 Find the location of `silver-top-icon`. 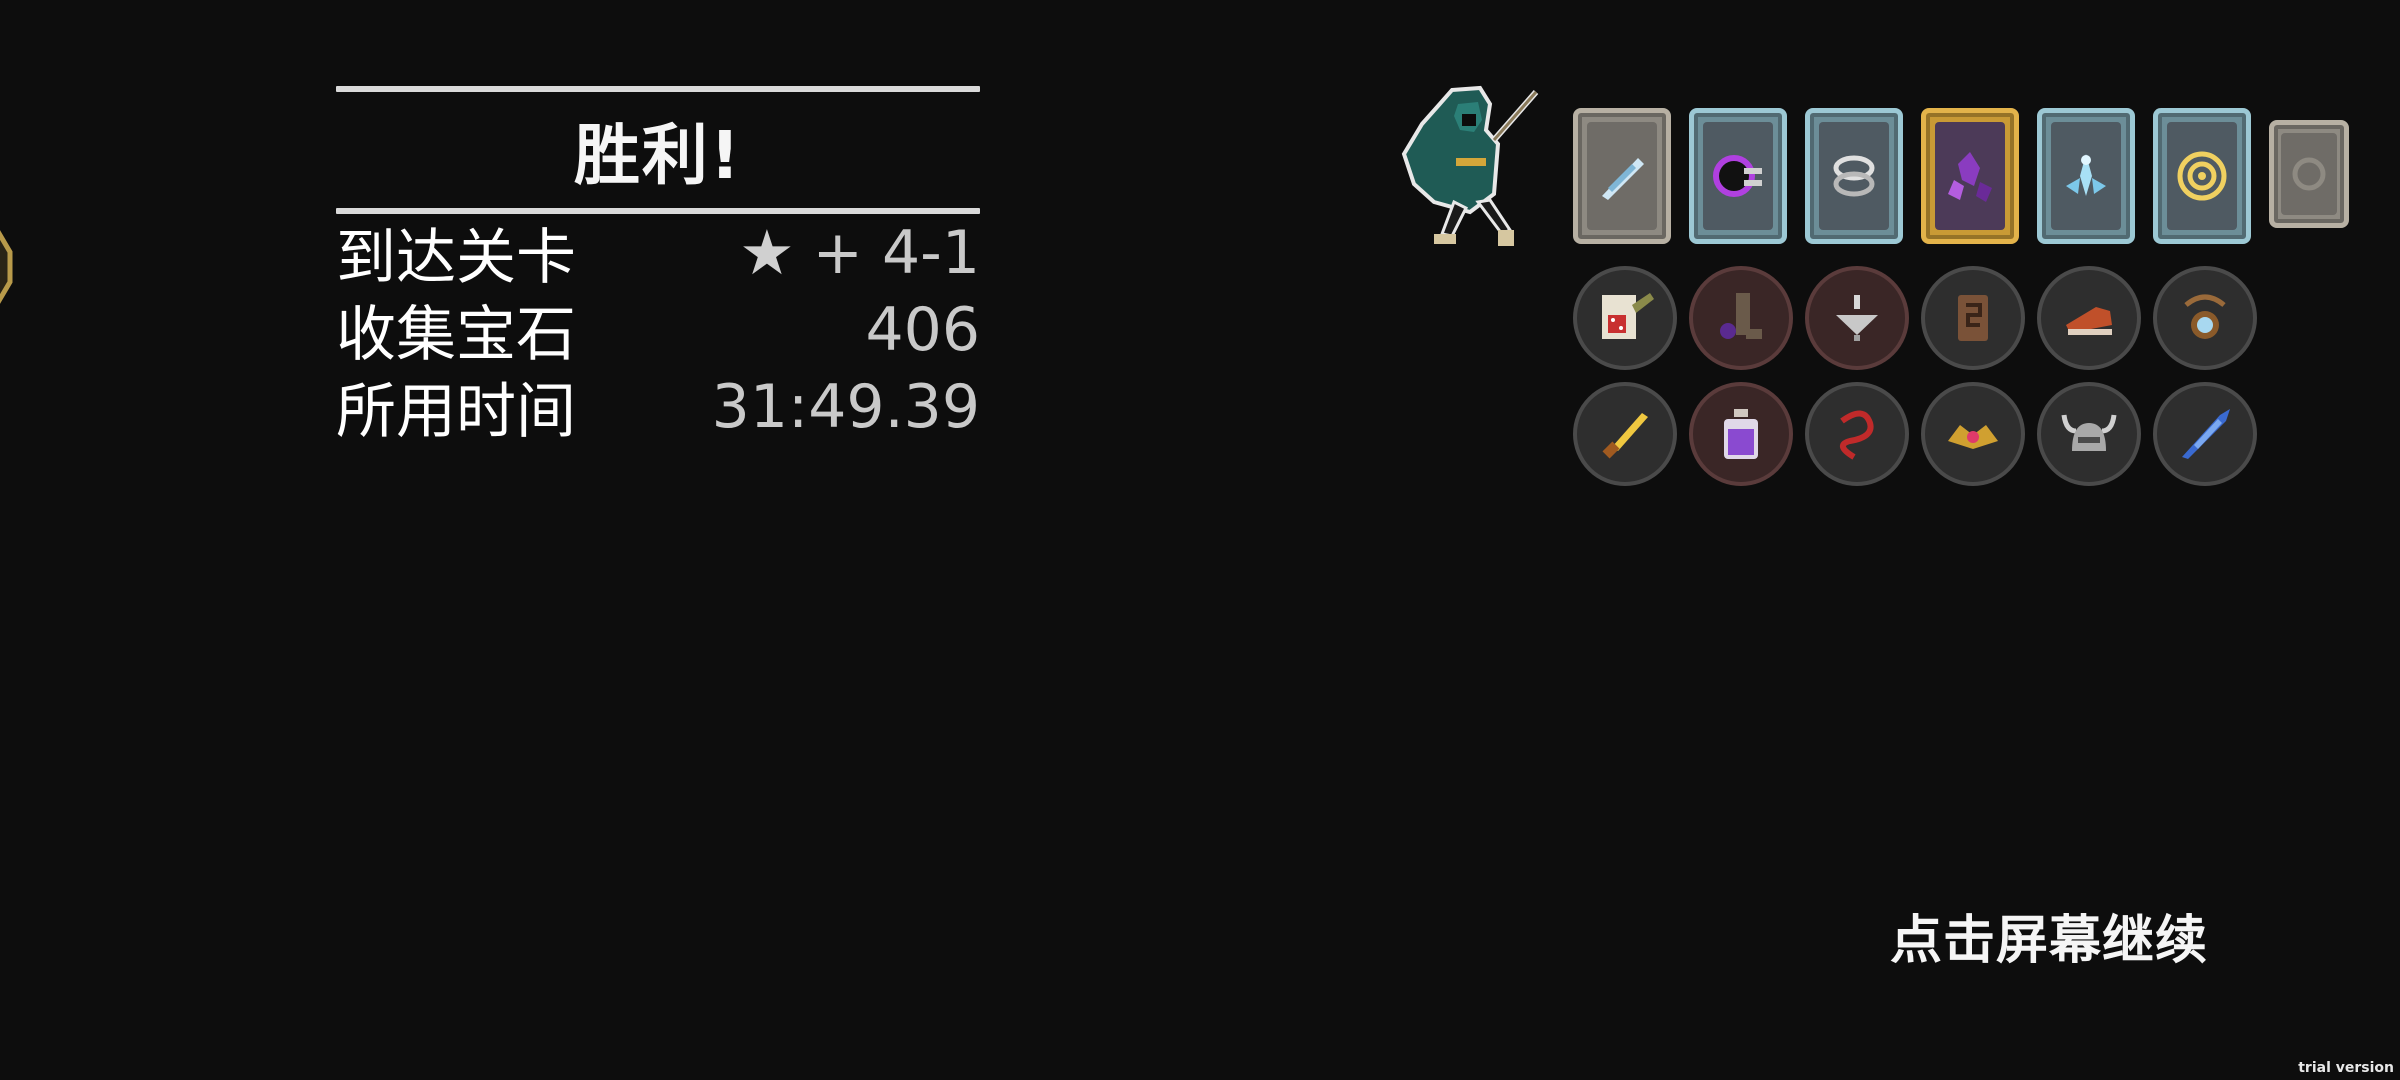

silver-top-icon is located at coordinates (1857, 318).